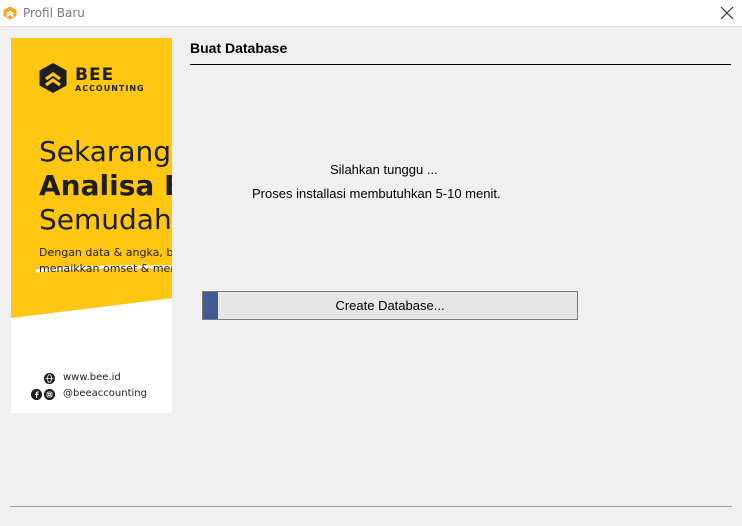  Describe the element at coordinates (49, 378) in the screenshot. I see `globe-icon` at that location.